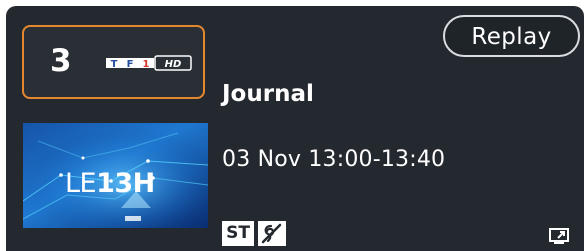 This screenshot has height=251, width=586. I want to click on tf1-hd-logo: T F 1 HD, so click(149, 63).